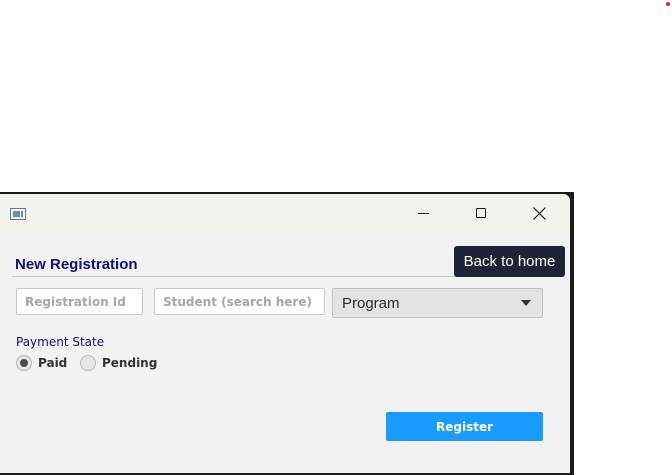 This screenshot has width=672, height=475. What do you see at coordinates (526, 303) in the screenshot?
I see `chevron-down-icon` at bounding box center [526, 303].